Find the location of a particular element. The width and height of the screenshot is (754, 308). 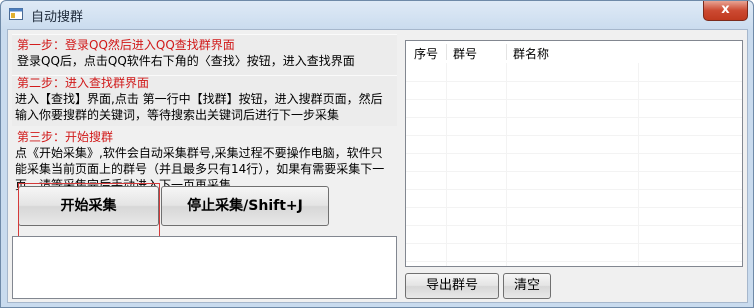

window-title: 自动搜群 is located at coordinates (57, 17).